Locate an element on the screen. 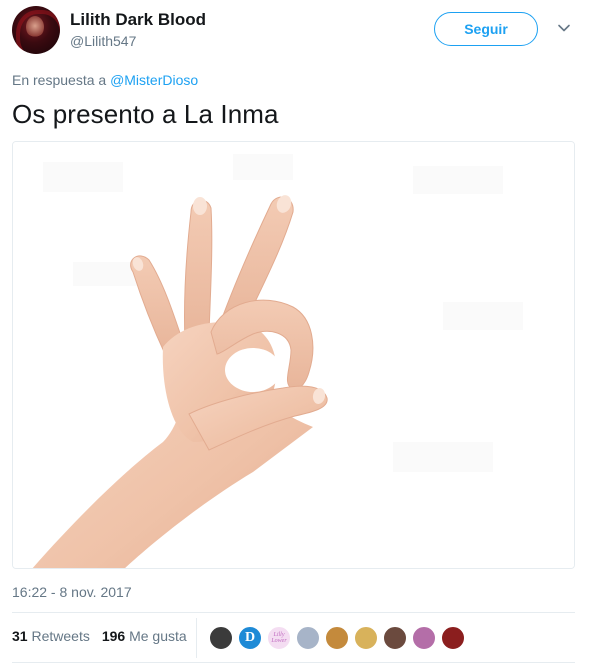 The image size is (592, 670). avatar is located at coordinates (36, 30).